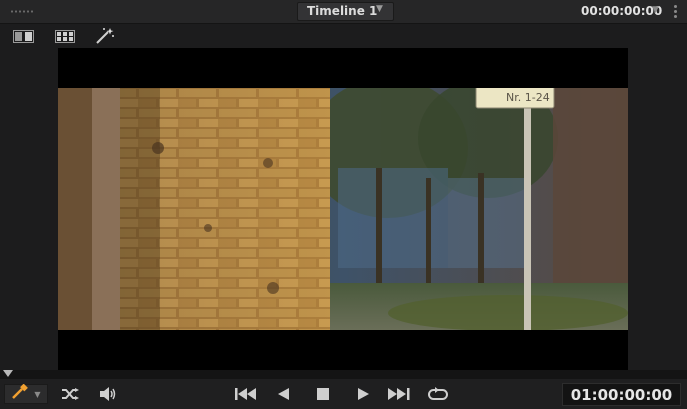 This screenshot has width=687, height=409. What do you see at coordinates (23, 36) in the screenshot?
I see `split-view-icon` at bounding box center [23, 36].